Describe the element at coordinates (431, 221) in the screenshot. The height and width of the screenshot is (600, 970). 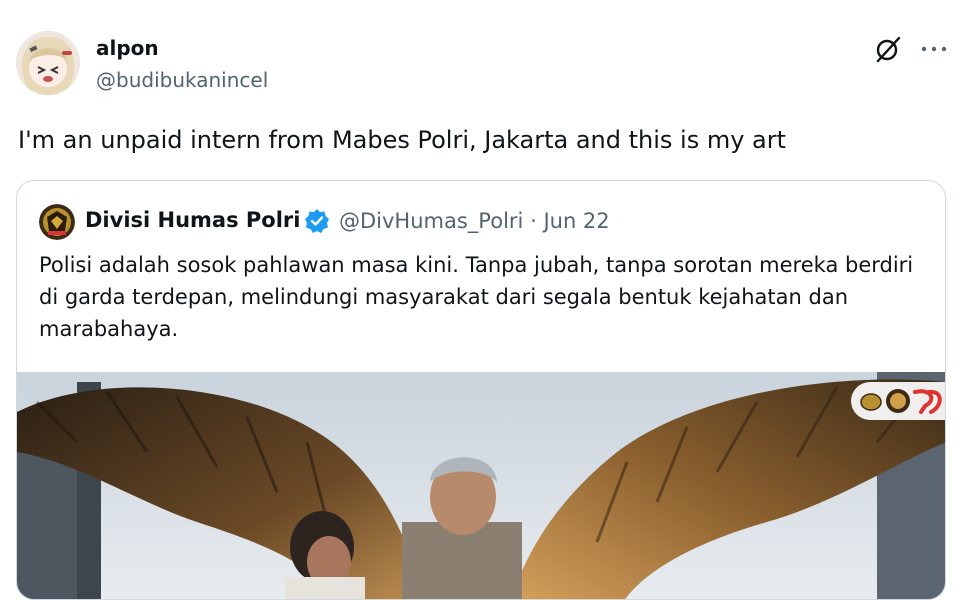
I see `quoted-author-handle: @DivHumas_Polri` at that location.